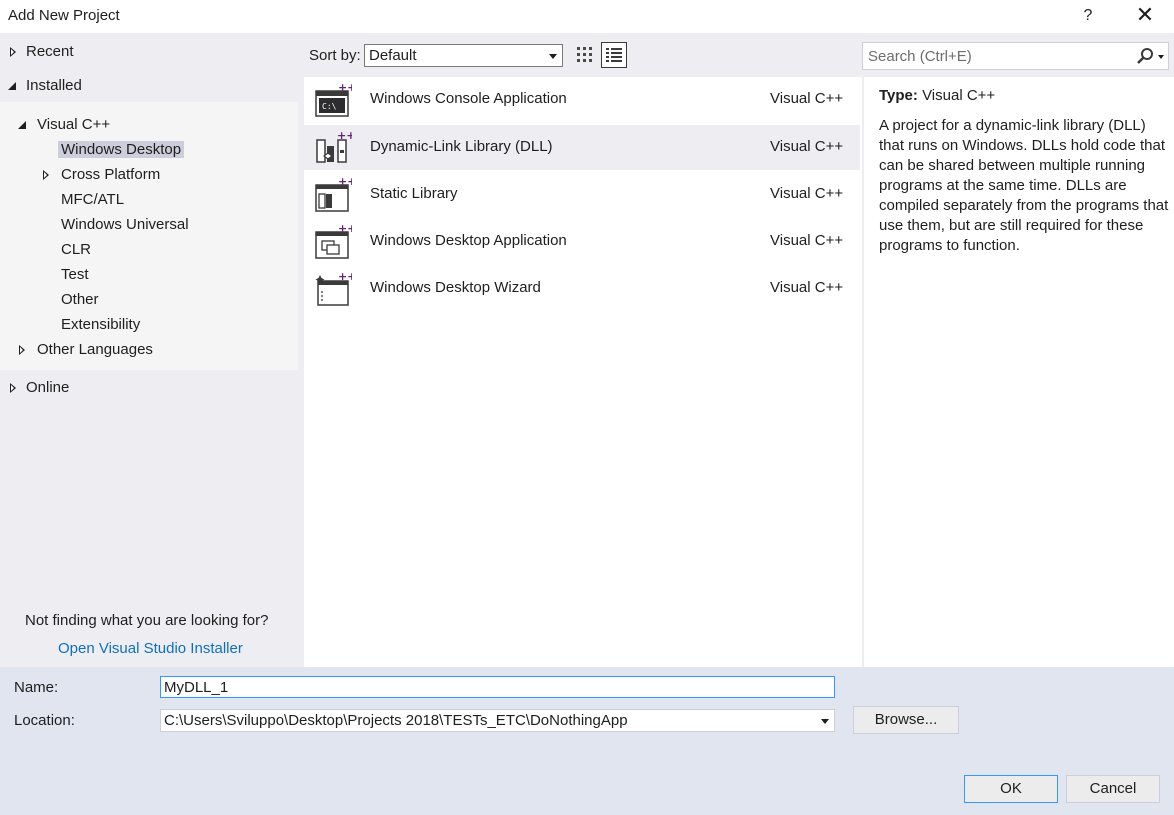 This screenshot has width=1174, height=815. What do you see at coordinates (455, 287) in the screenshot?
I see `template-name: Windows Desktop Wizard` at bounding box center [455, 287].